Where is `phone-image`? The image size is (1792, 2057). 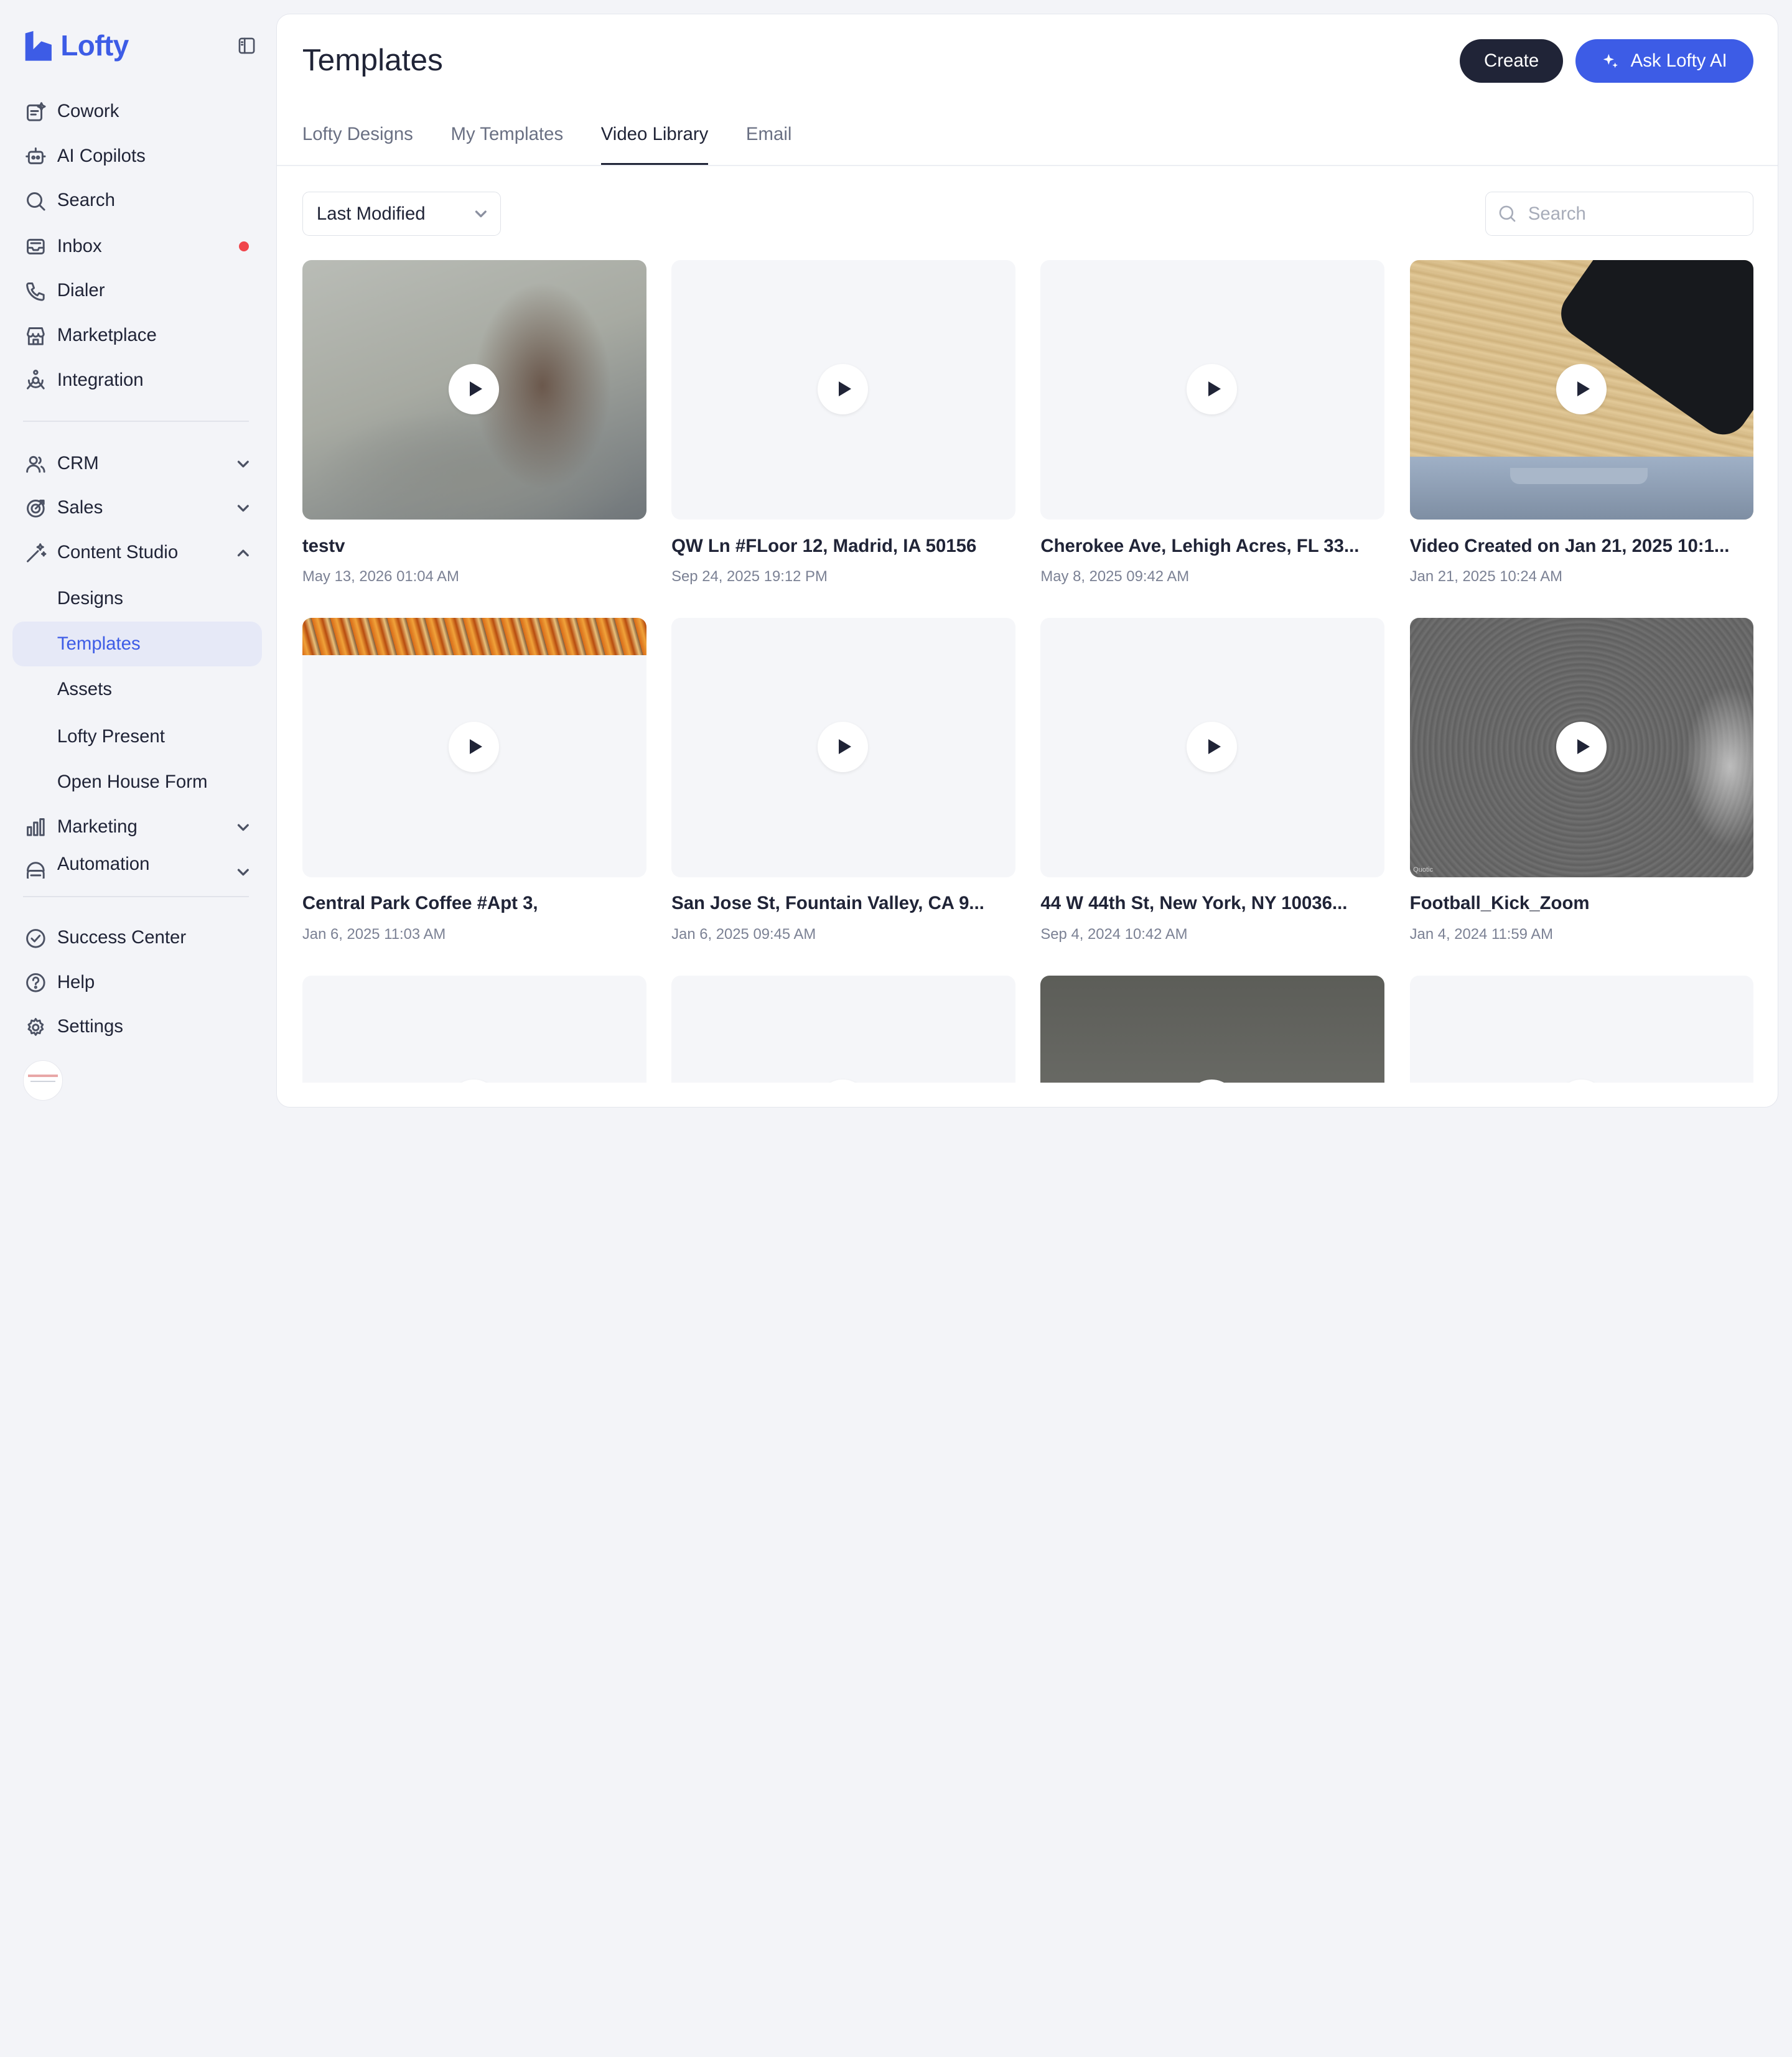 phone-image is located at coordinates (1652, 351).